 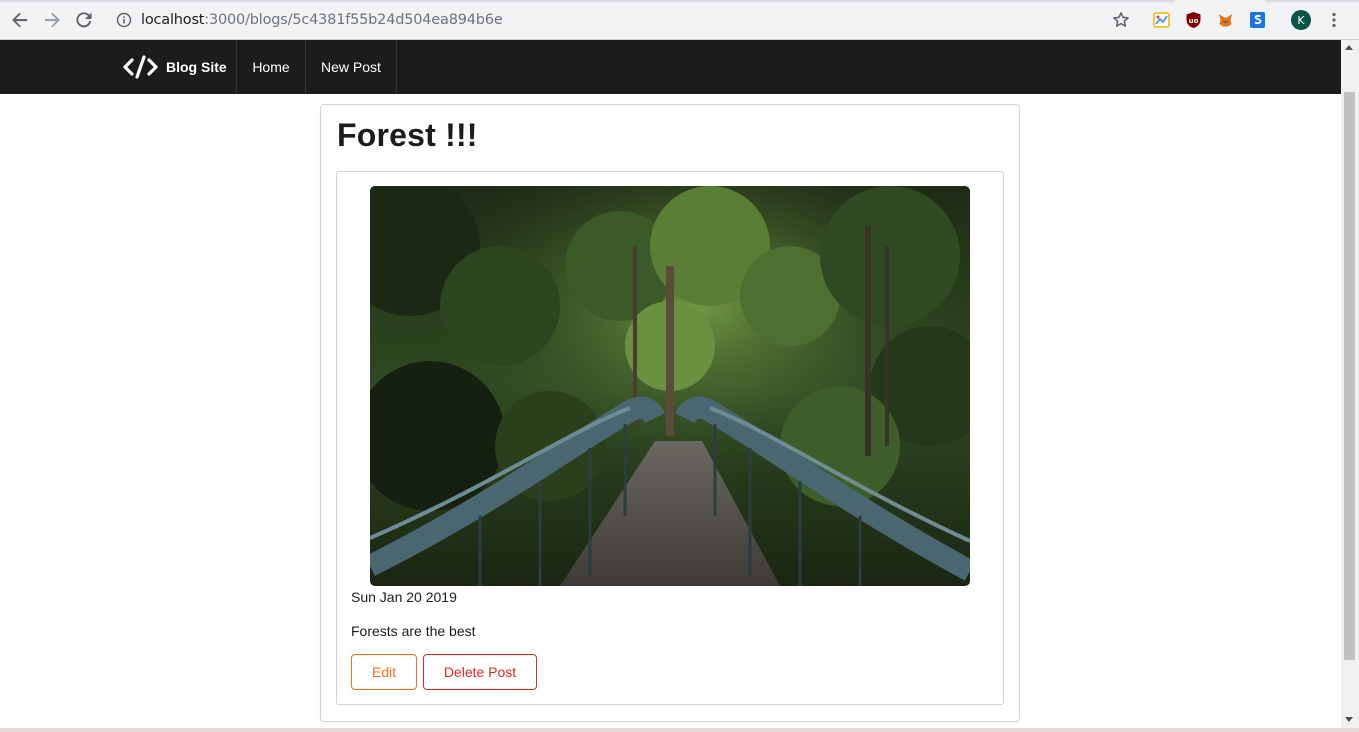 What do you see at coordinates (1349, 47) in the screenshot?
I see `scroll-up-arrow-icon` at bounding box center [1349, 47].